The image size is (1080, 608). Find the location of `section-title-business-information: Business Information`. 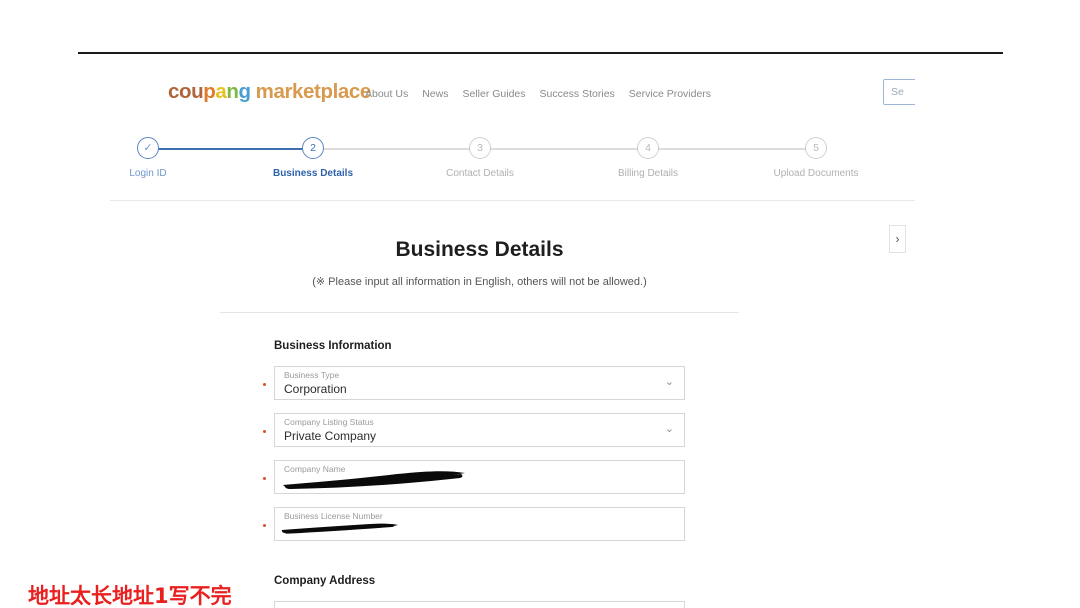

section-title-business-information: Business Information is located at coordinates (333, 346).